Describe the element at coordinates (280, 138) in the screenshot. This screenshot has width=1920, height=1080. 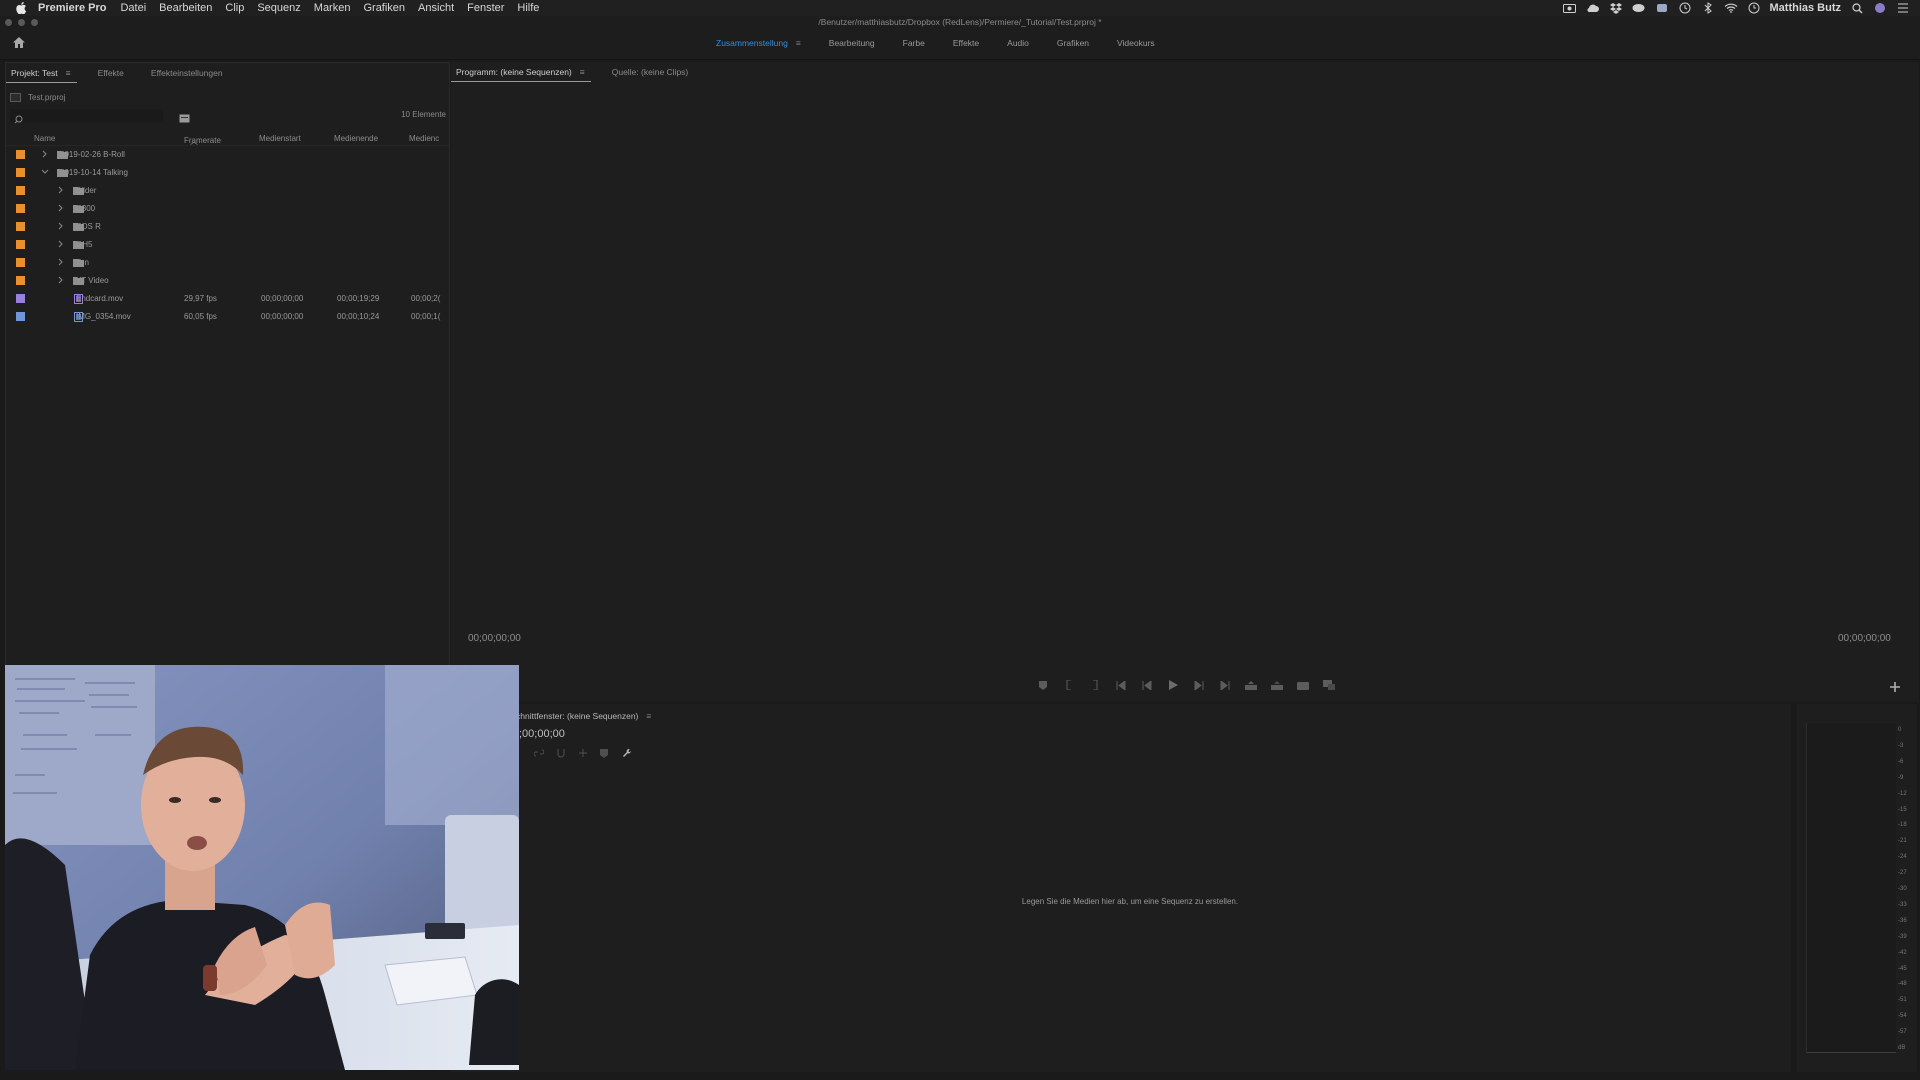
I see `column-header-media-start: Medienstart` at that location.